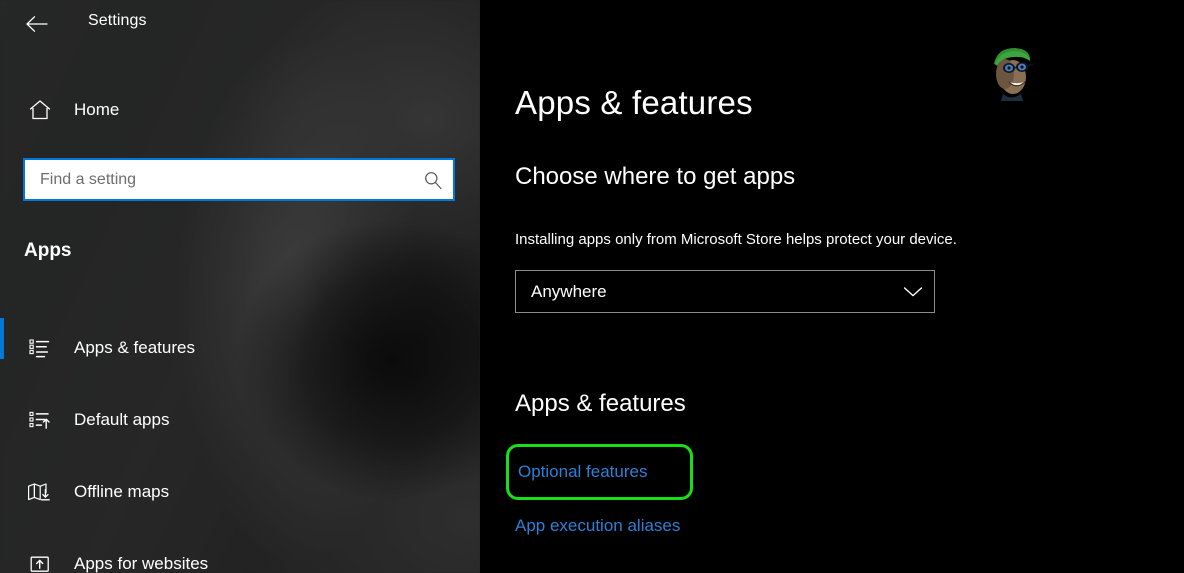  Describe the element at coordinates (40, 563) in the screenshot. I see `box-up-arrow-icon` at that location.